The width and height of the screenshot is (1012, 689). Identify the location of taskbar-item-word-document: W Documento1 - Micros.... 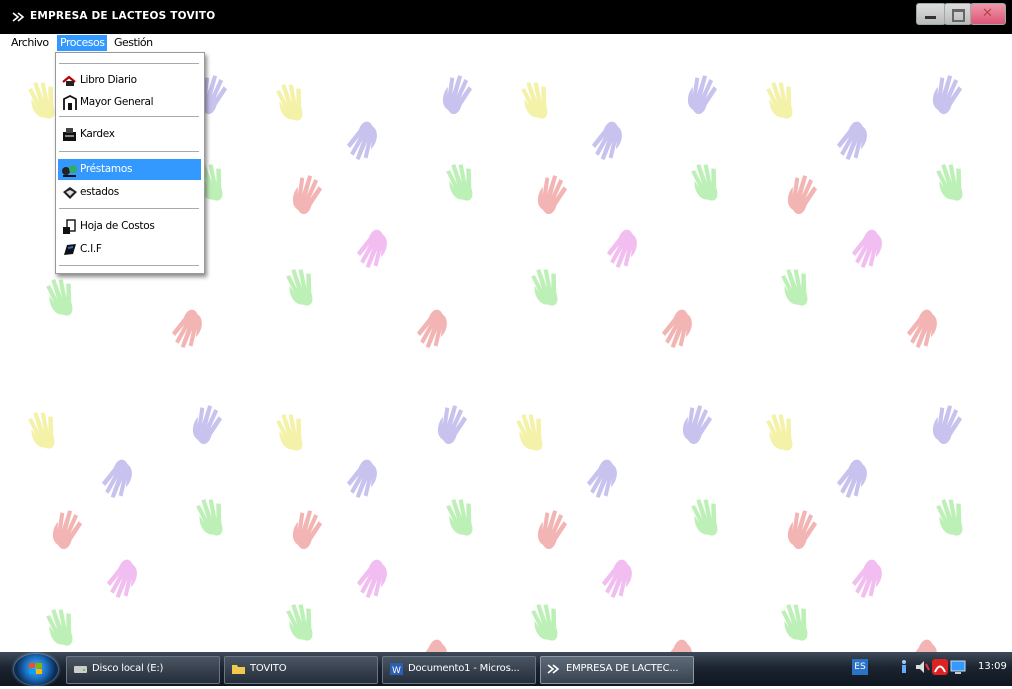
(459, 670).